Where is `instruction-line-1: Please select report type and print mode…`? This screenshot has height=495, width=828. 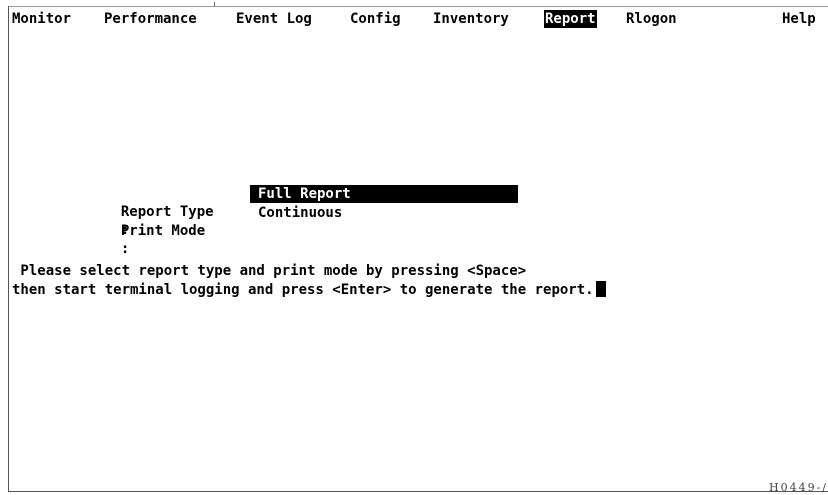 instruction-line-1: Please select report type and print mode… is located at coordinates (269, 271).